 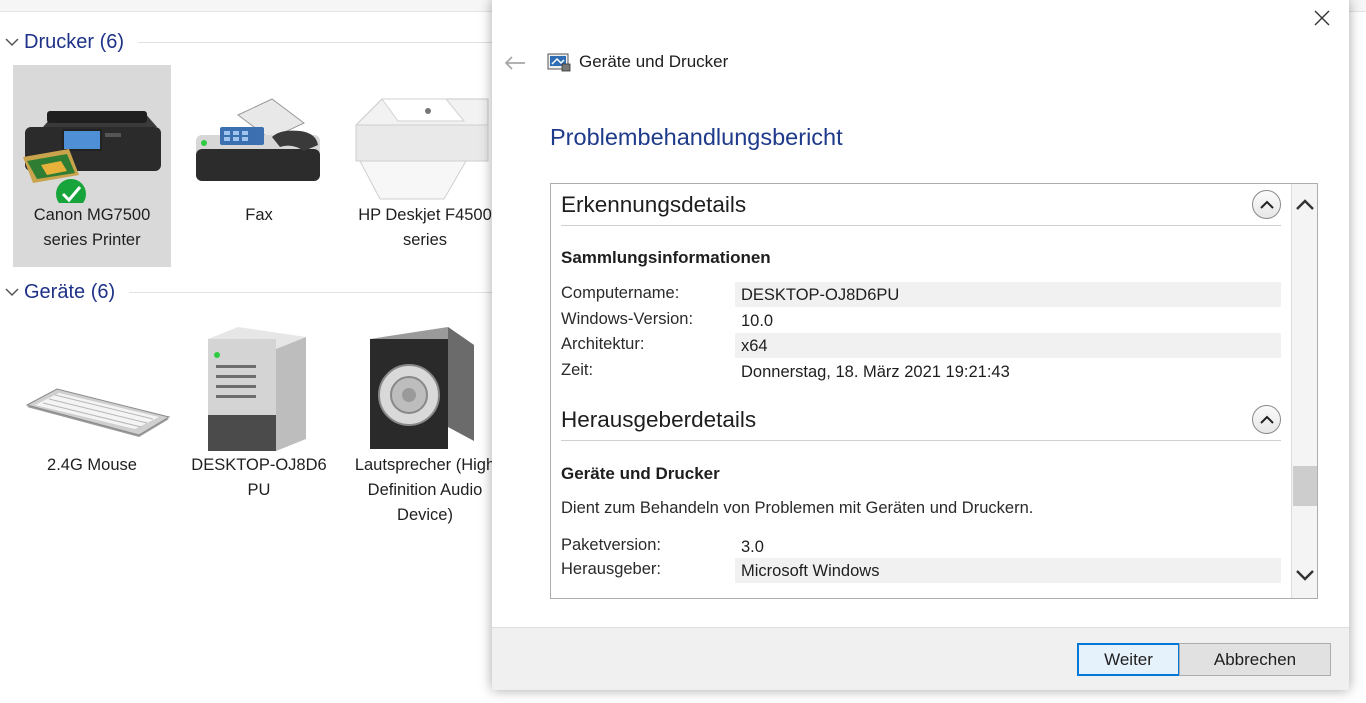 I want to click on device-tile-desktop: DESKTOP-OJ8D6 PU, so click(x=259, y=416).